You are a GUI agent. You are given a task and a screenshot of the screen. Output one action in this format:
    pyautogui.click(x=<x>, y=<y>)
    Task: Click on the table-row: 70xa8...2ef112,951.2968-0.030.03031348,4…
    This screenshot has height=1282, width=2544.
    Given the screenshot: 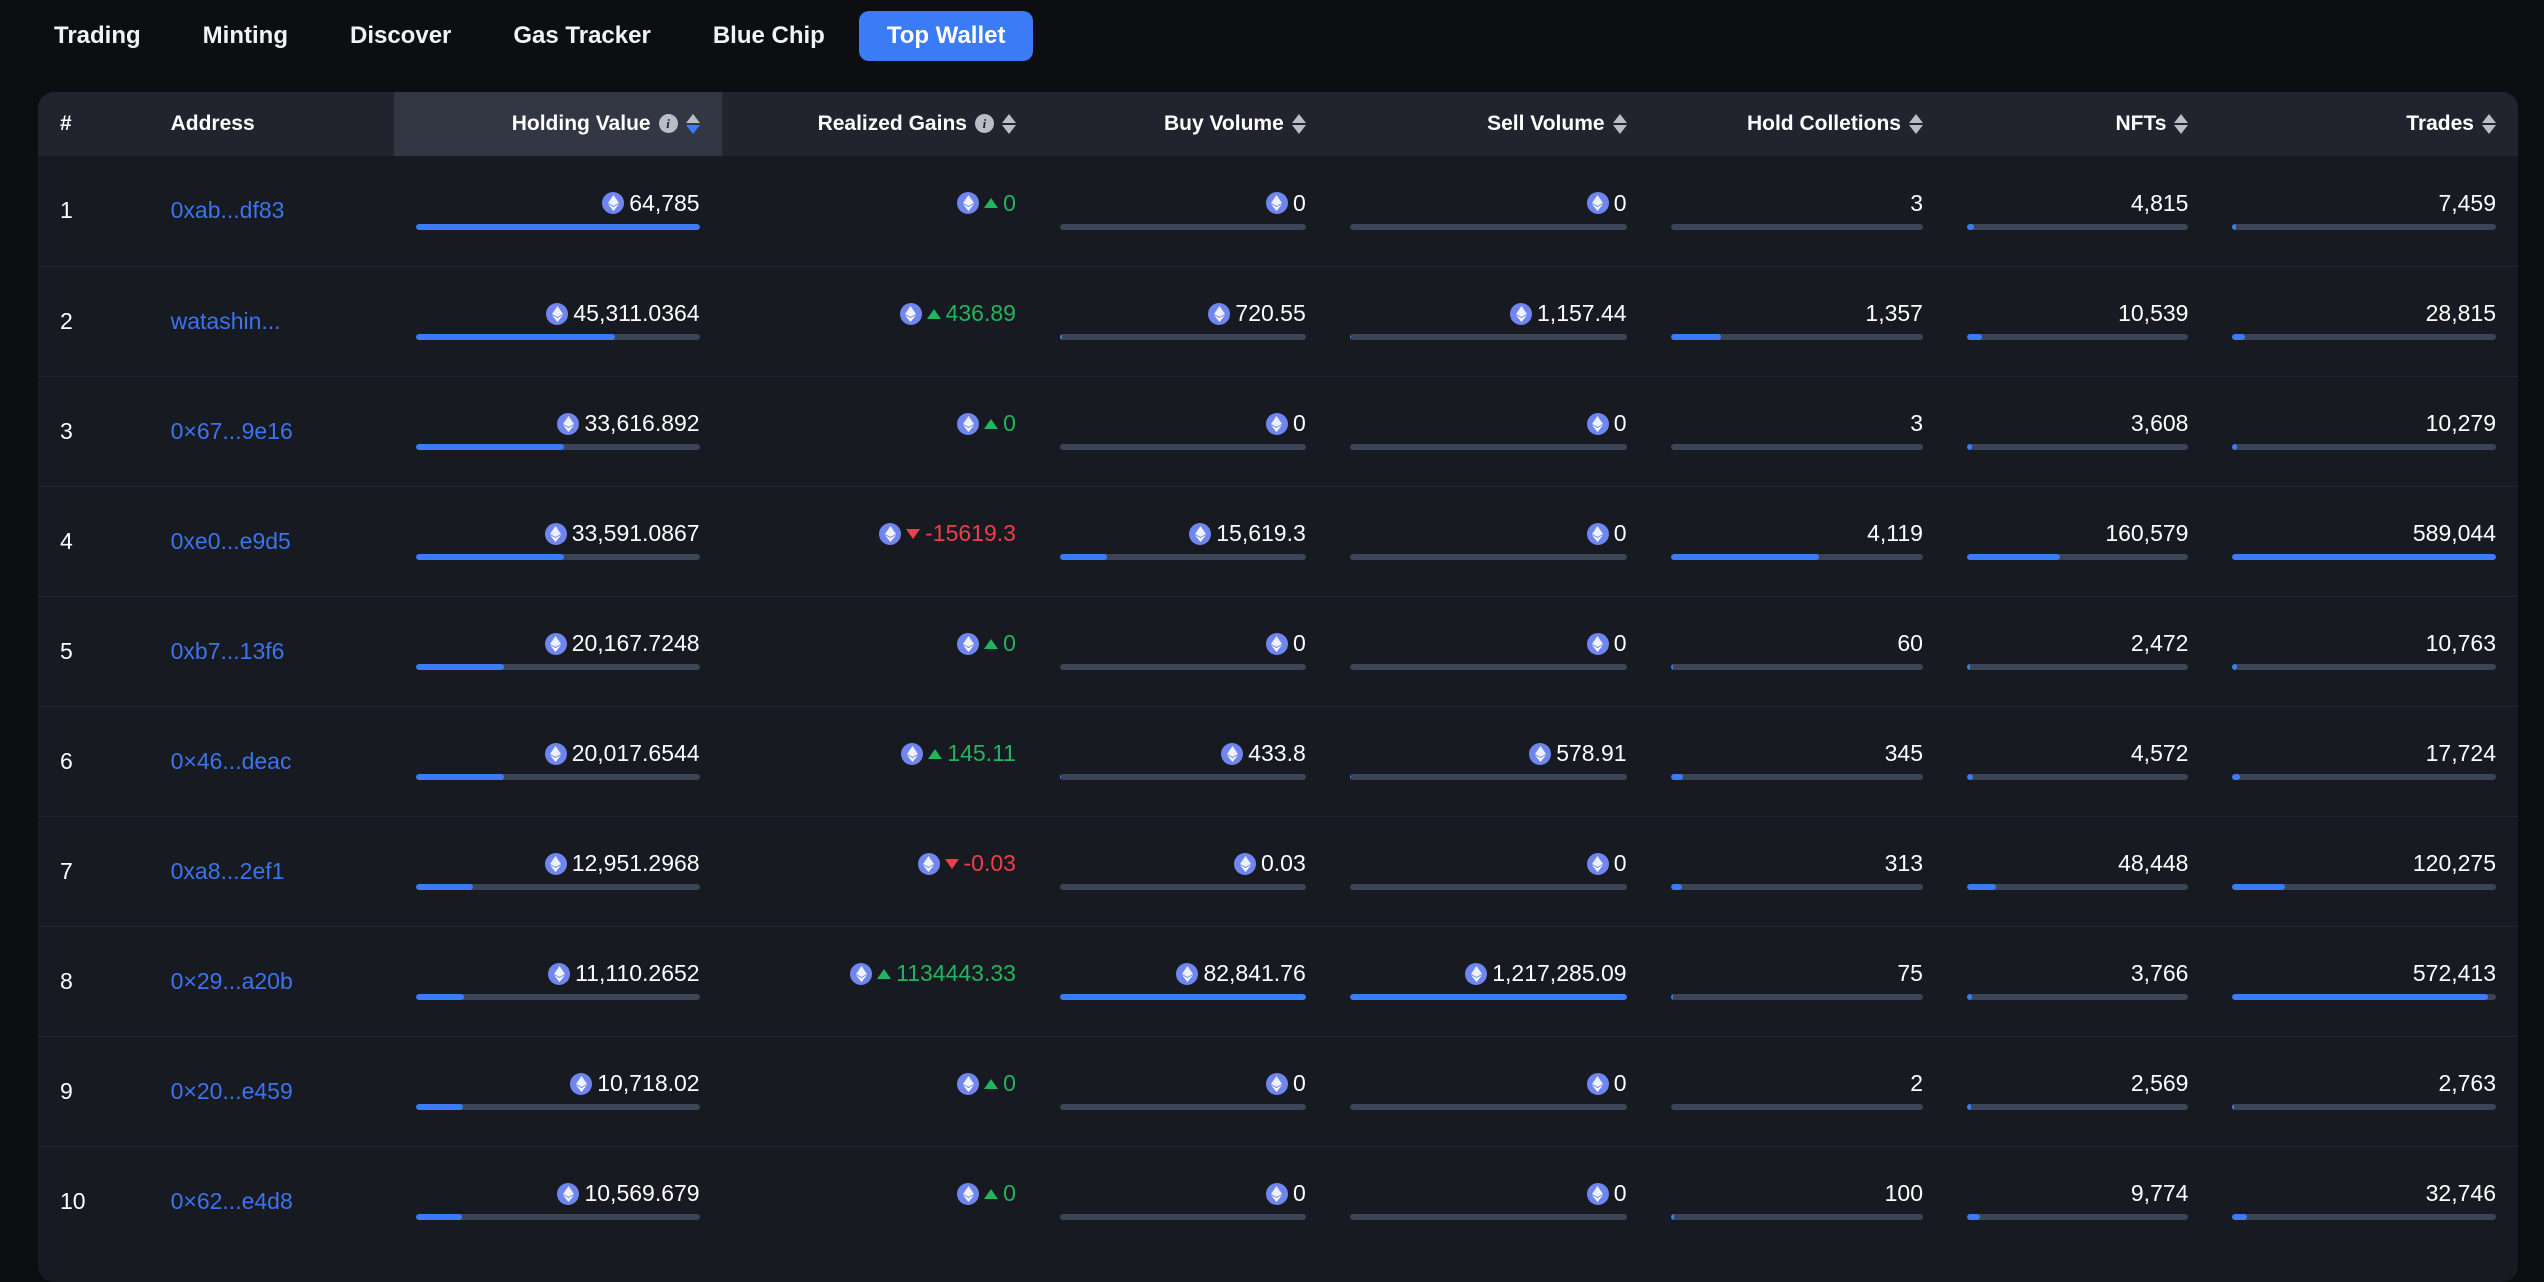 What is the action you would take?
    pyautogui.click(x=1278, y=871)
    